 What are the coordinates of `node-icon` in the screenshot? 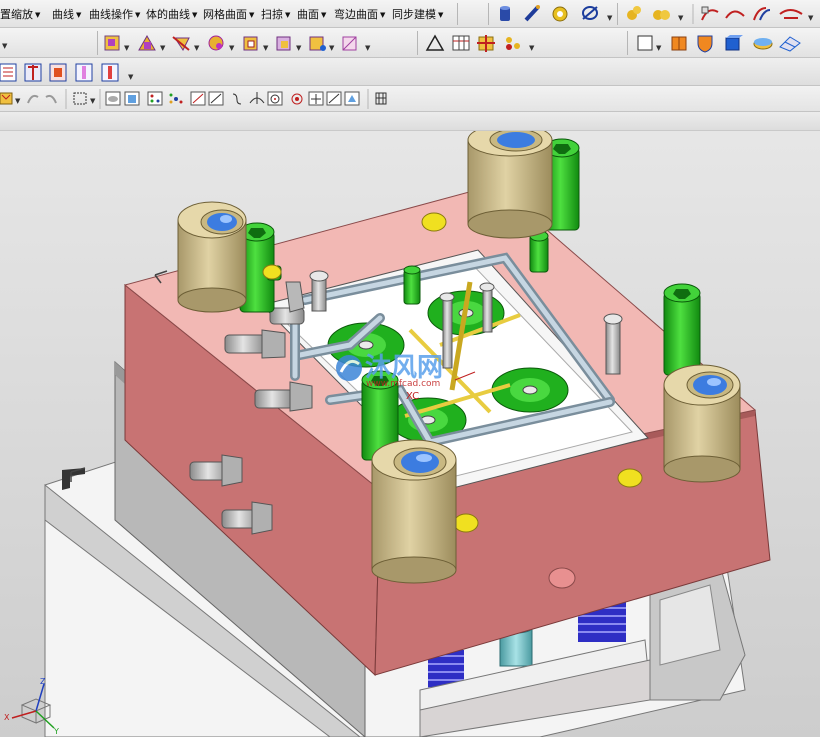 It's located at (513, 43).